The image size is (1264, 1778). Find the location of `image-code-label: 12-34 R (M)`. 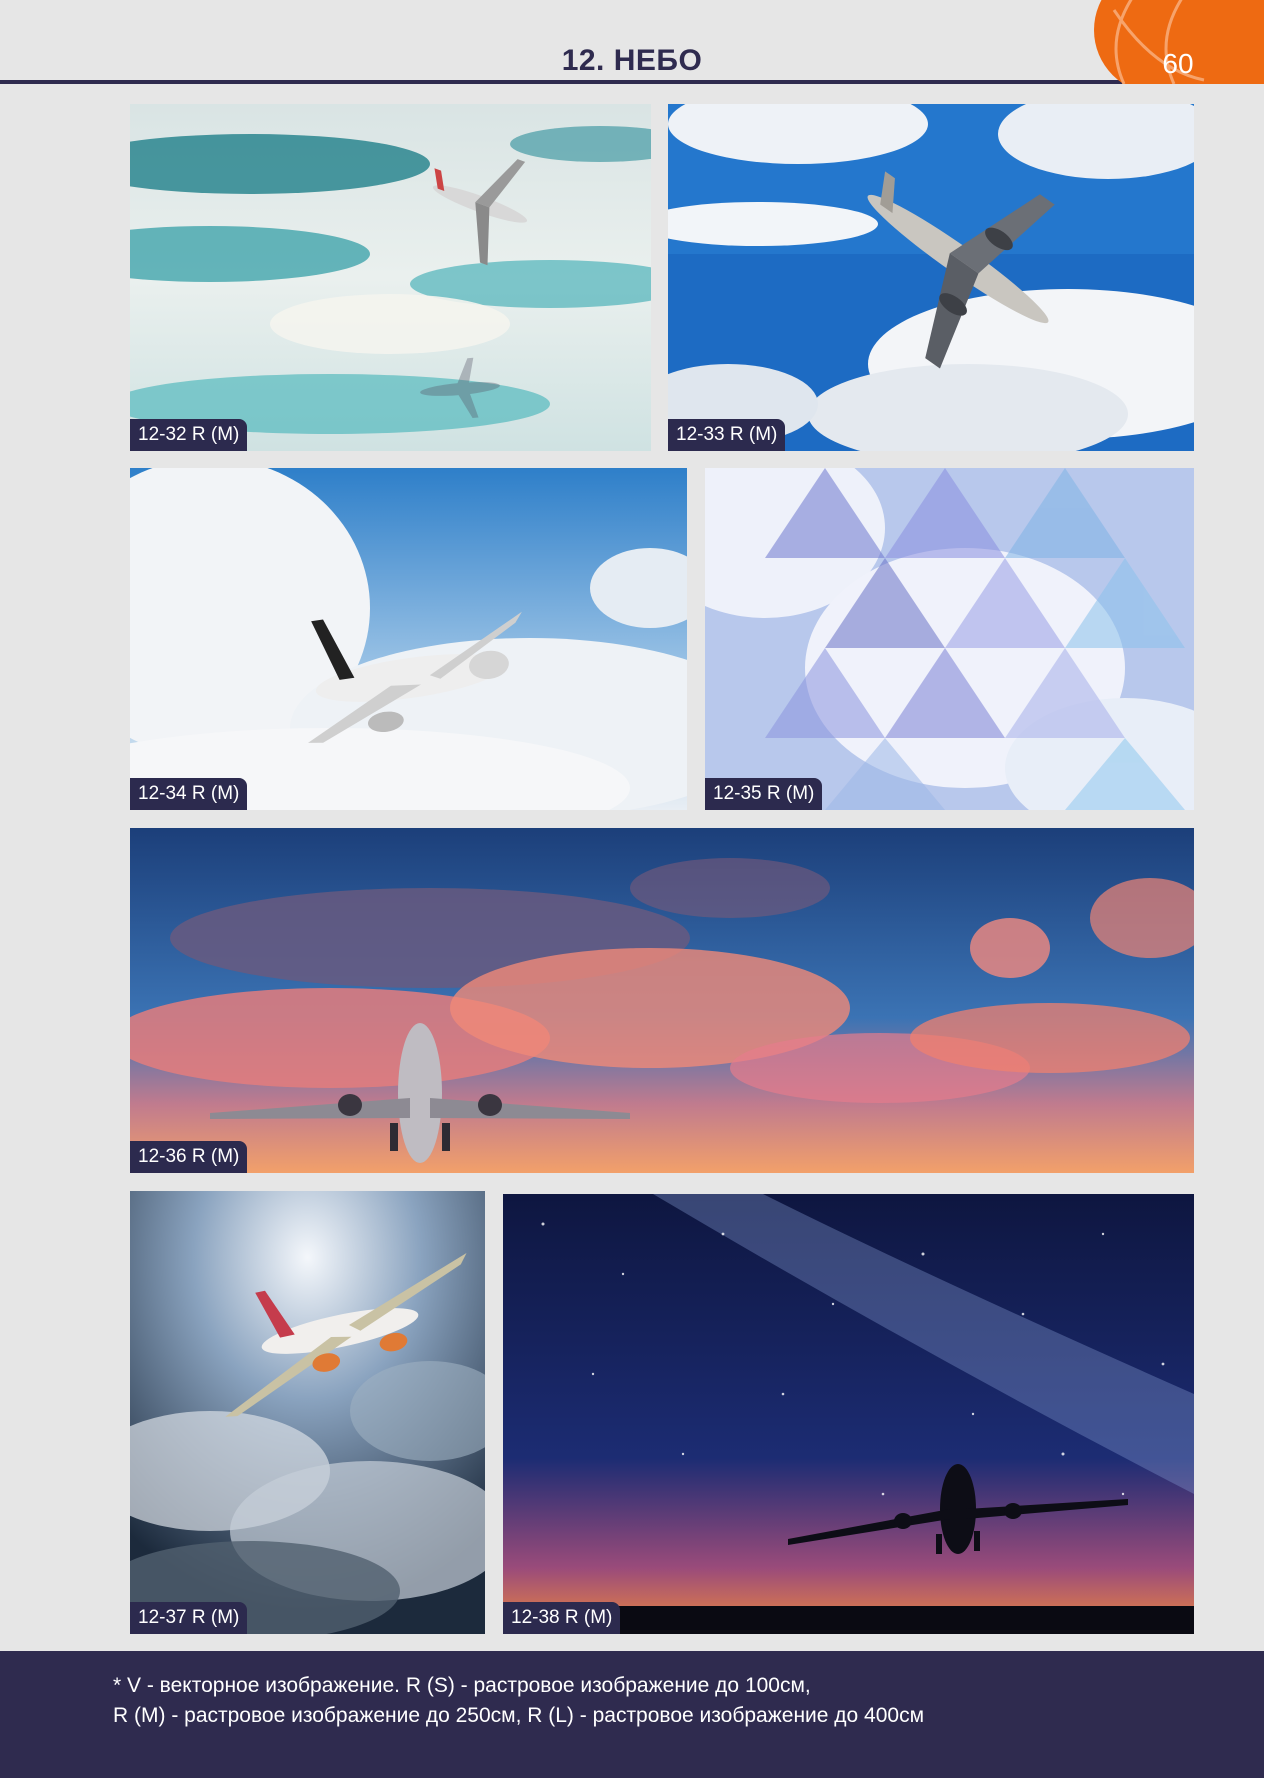

image-code-label: 12-34 R (M) is located at coordinates (189, 794).